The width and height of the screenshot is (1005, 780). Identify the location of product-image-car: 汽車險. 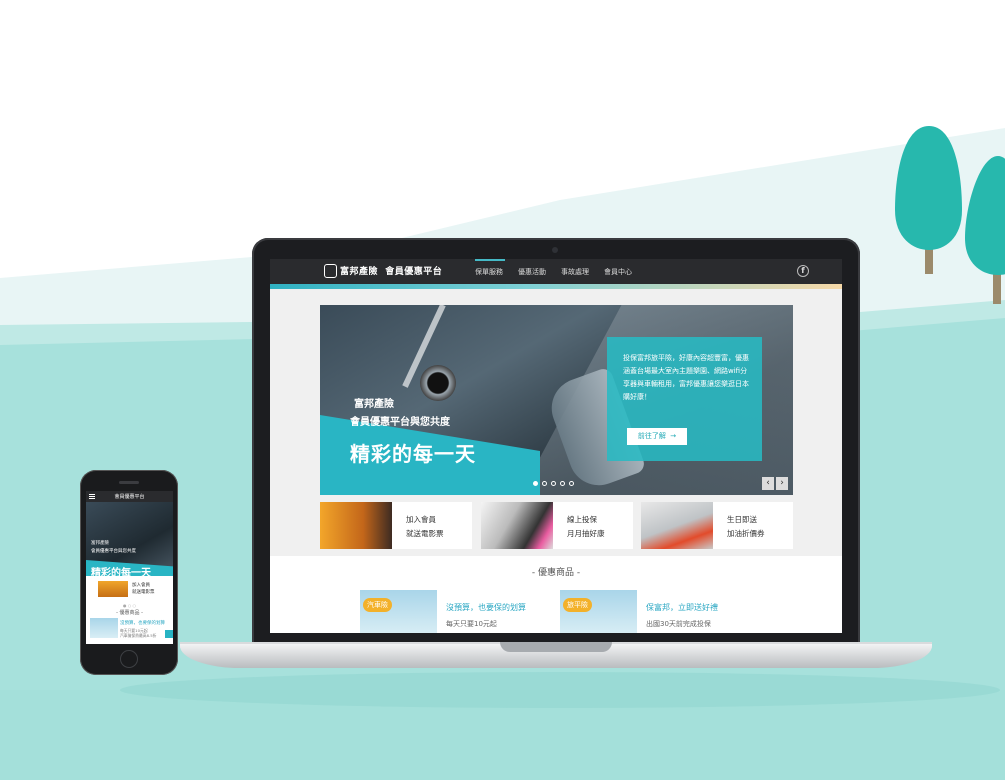
(398, 611).